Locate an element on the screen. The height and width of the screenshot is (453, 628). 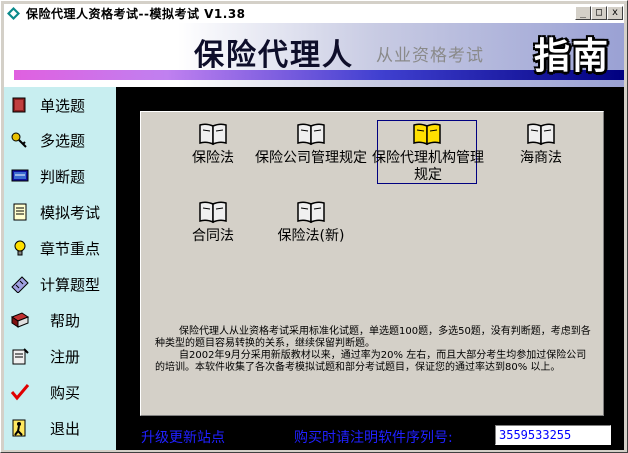
app-diamond-icon is located at coordinates (13, 13).